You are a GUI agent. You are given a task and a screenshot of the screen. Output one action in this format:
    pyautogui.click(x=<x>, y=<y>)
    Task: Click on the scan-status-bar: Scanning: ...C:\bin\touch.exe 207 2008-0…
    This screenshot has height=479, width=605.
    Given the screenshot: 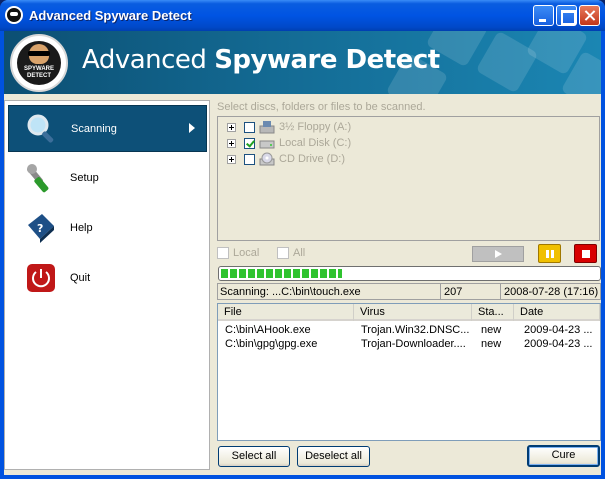 What is the action you would take?
    pyautogui.click(x=409, y=291)
    